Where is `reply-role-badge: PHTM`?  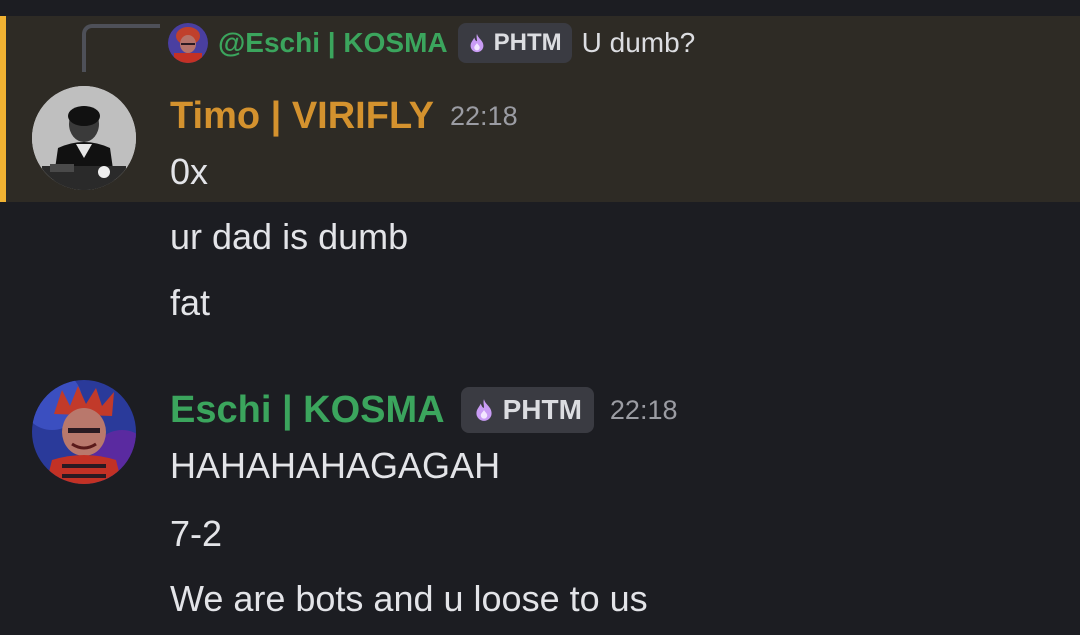
reply-role-badge: PHTM is located at coordinates (514, 43).